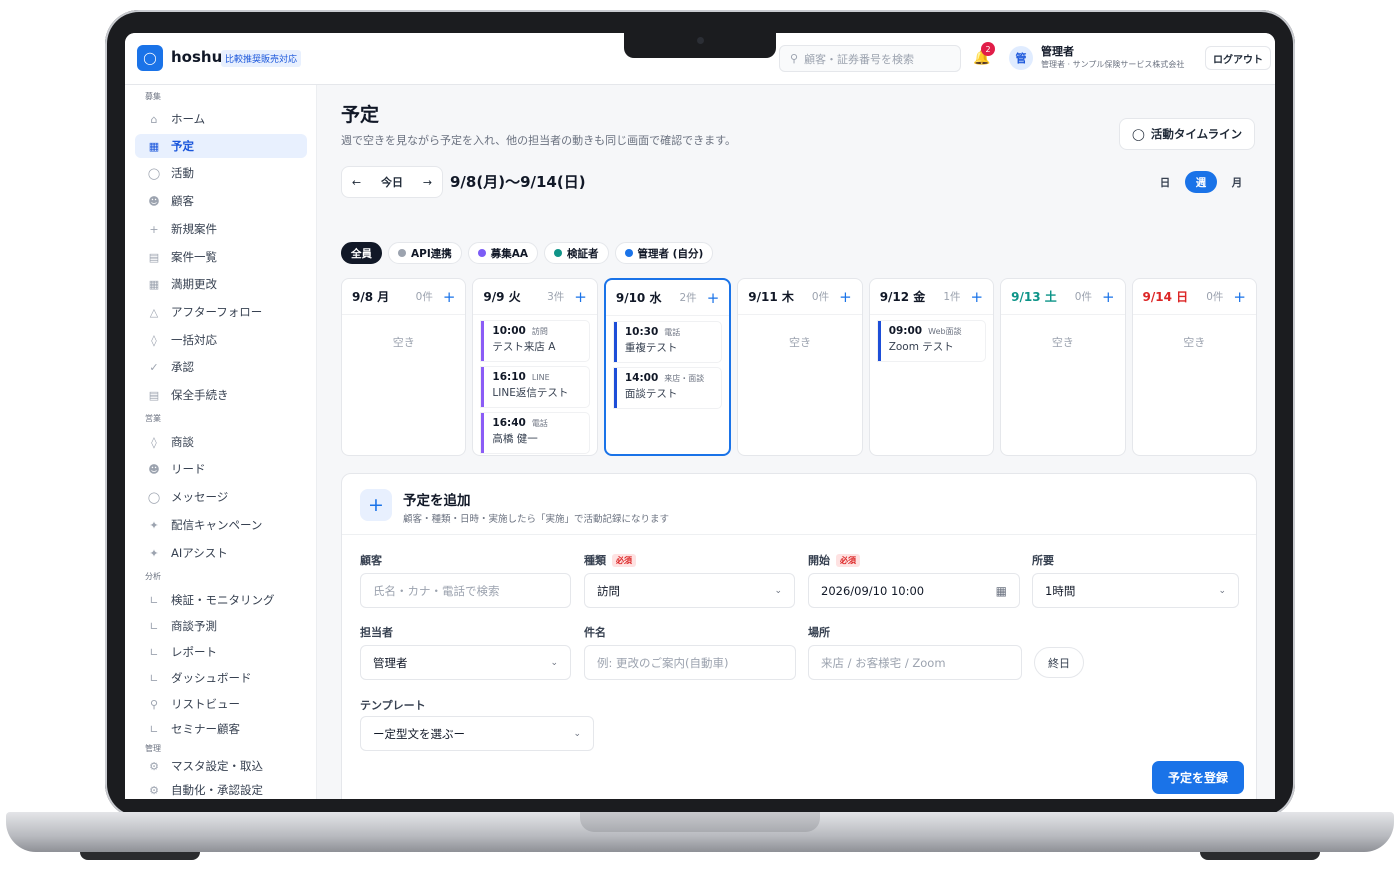 Image resolution: width=1400 pixels, height=869 pixels. What do you see at coordinates (535, 387) in the screenshot?
I see `event-card: 16:10 LINE LINE返信テスト` at bounding box center [535, 387].